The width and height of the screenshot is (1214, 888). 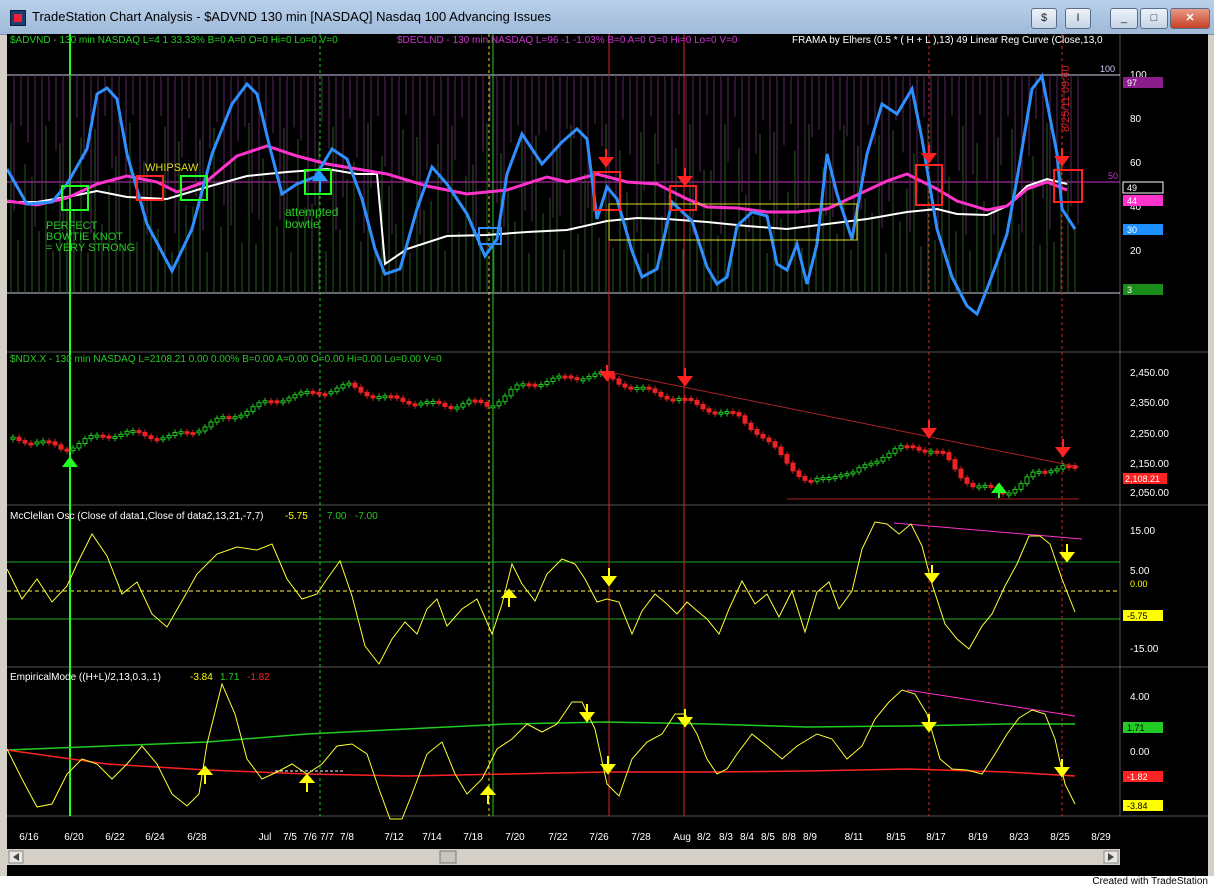 I want to click on time-axis-label: 8/25, so click(x=1060, y=837).